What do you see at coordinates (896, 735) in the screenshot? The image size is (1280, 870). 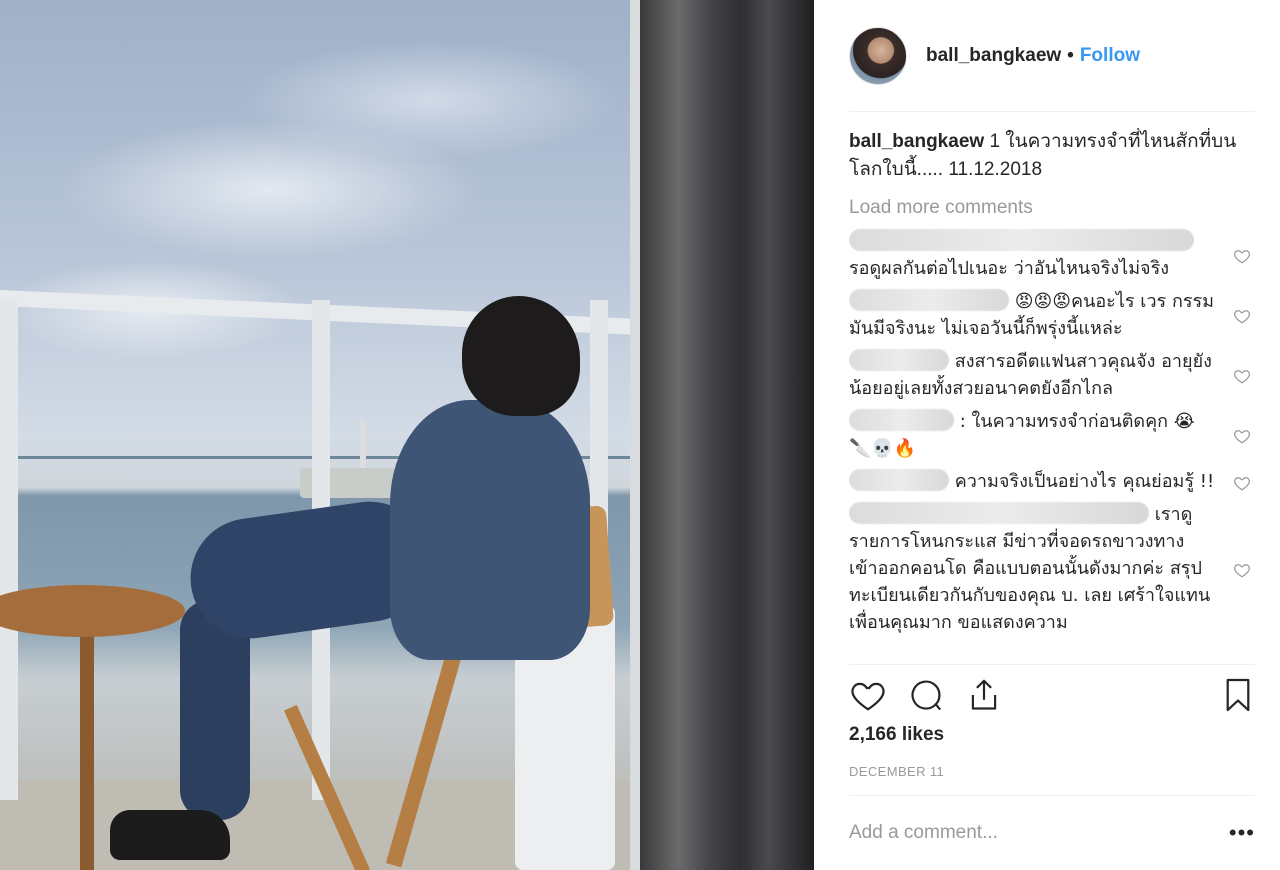 I see `likes-count: 2,166 likes` at bounding box center [896, 735].